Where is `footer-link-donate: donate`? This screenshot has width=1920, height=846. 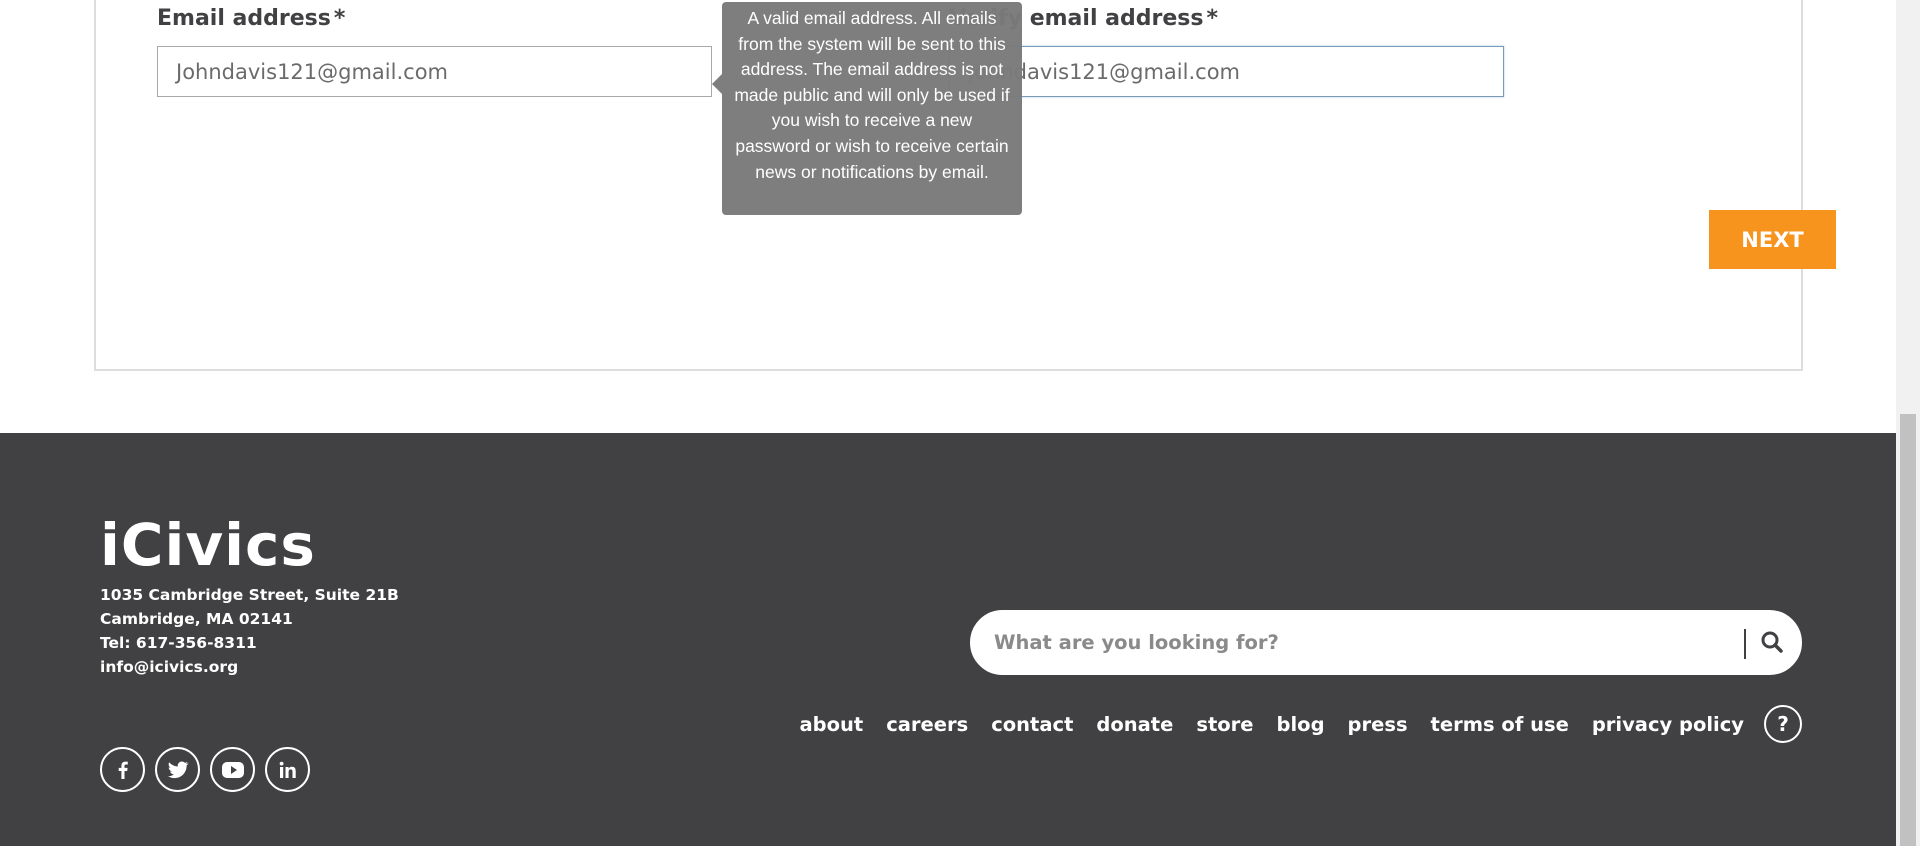
footer-link-donate: donate is located at coordinates (1134, 724).